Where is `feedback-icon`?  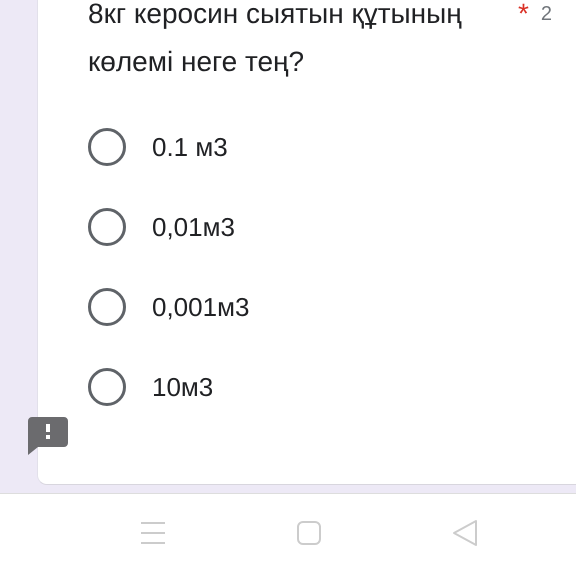
feedback-icon is located at coordinates (48, 436).